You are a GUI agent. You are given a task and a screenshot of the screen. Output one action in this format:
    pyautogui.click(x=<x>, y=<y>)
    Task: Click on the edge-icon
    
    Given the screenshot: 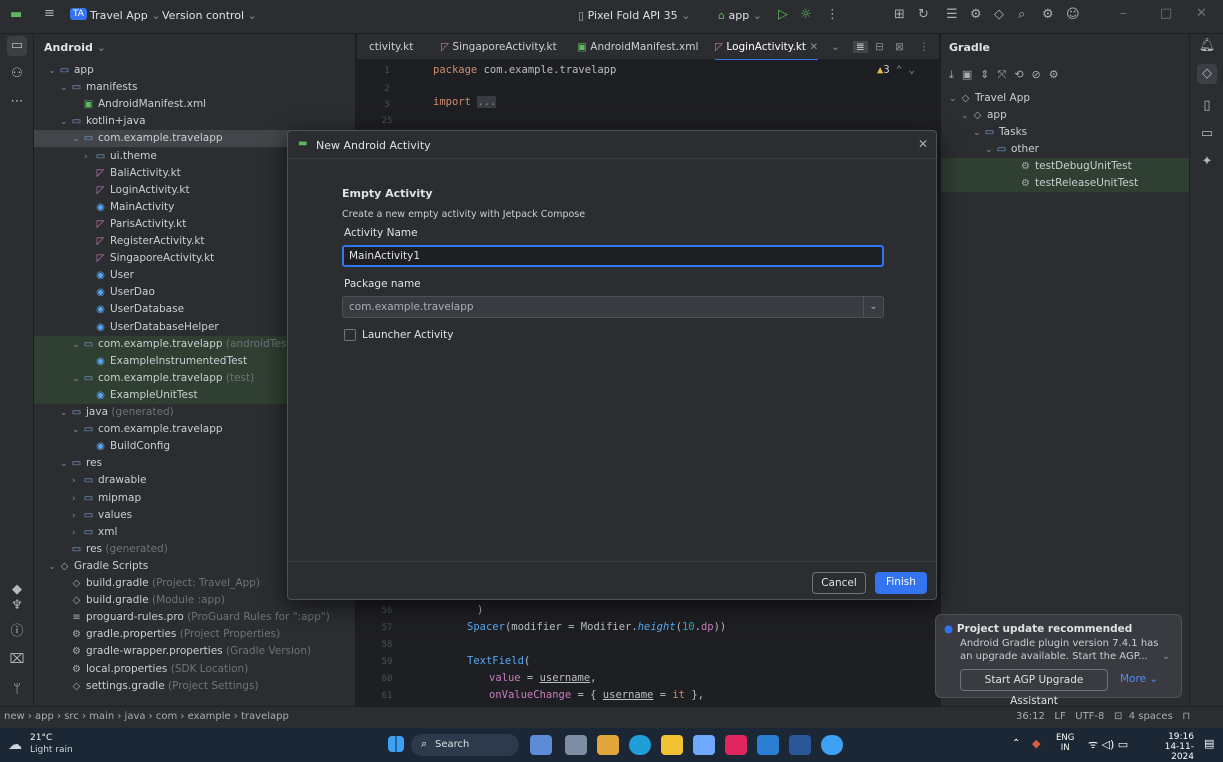 What is the action you would take?
    pyautogui.click(x=640, y=745)
    